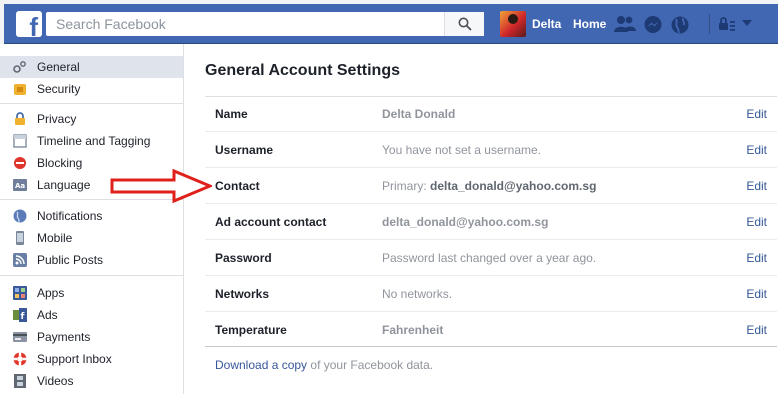 This screenshot has width=778, height=394. Describe the element at coordinates (91, 315) in the screenshot. I see `sidebar-item-ads: f Ads` at that location.